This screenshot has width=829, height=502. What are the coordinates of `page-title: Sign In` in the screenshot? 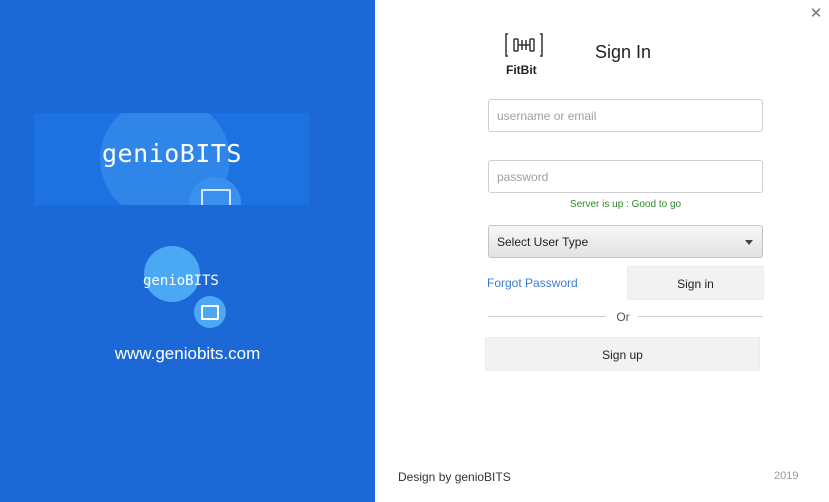 It's located at (623, 52).